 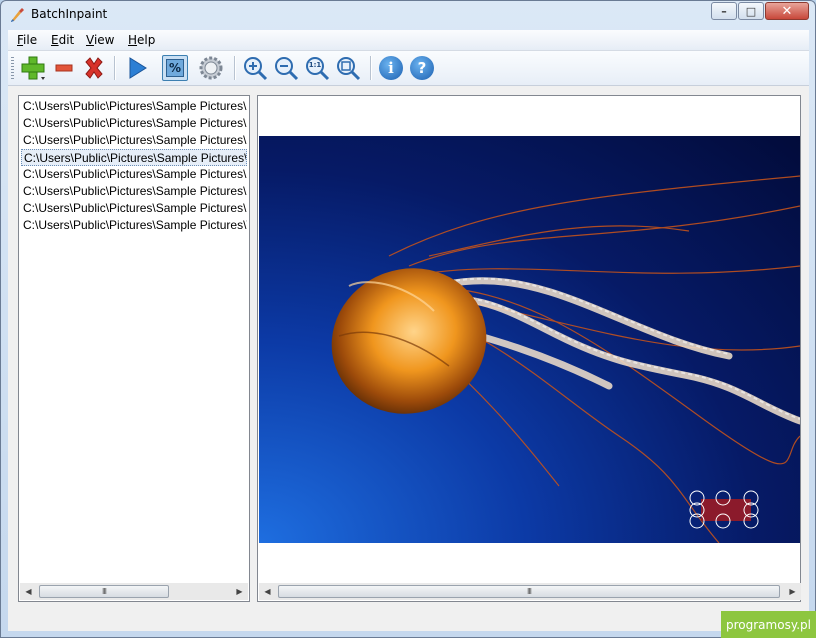 What do you see at coordinates (141, 40) in the screenshot?
I see `menu-help: Help` at bounding box center [141, 40].